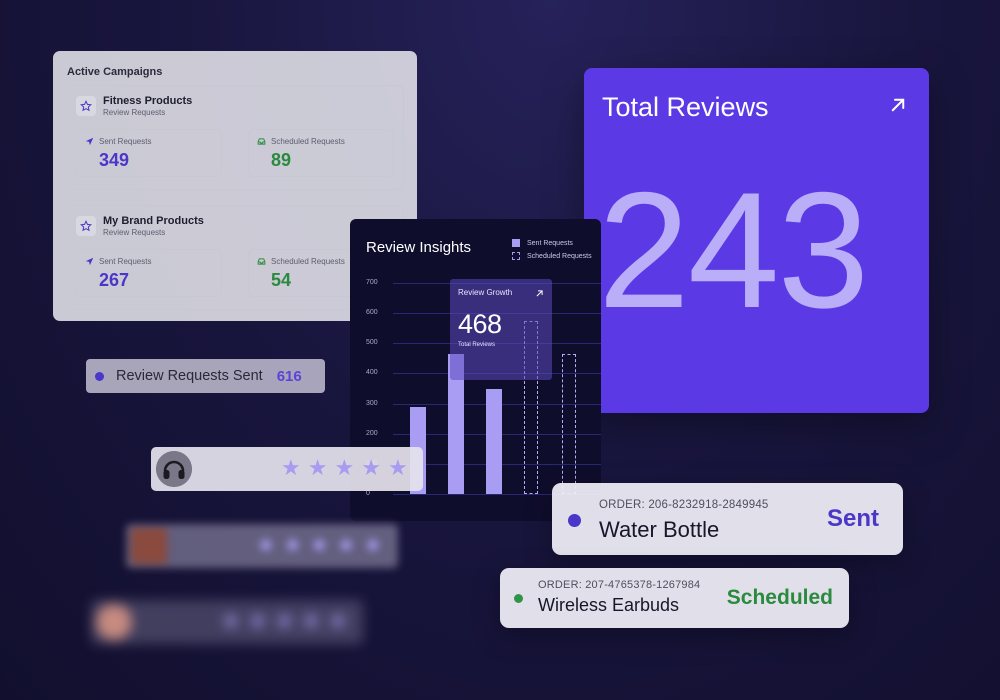 Image resolution: width=1000 pixels, height=700 pixels. Describe the element at coordinates (149, 273) in the screenshot. I see `sent-requests-metric: Sent Requests 267` at that location.